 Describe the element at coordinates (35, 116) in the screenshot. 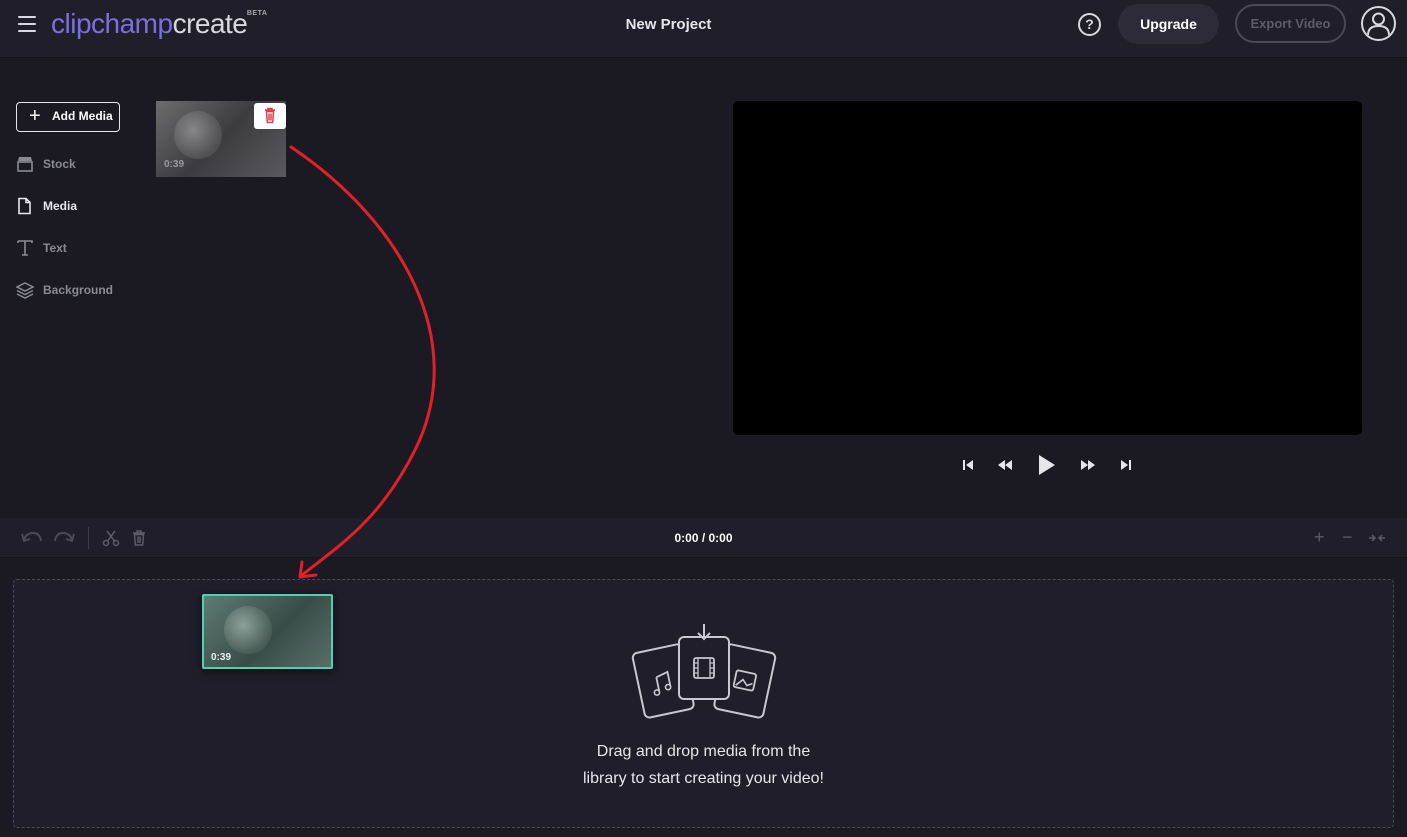

I see `plus-icon: +` at that location.